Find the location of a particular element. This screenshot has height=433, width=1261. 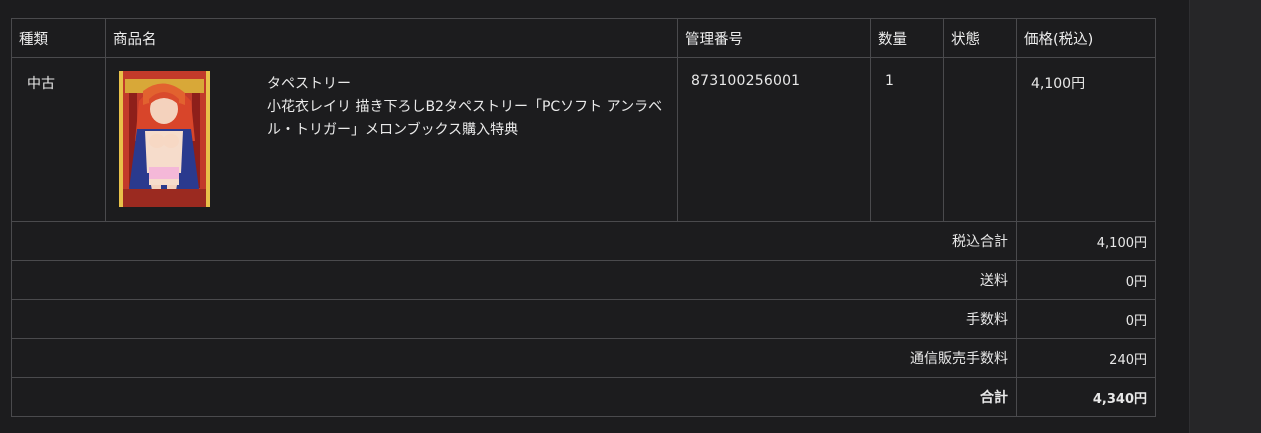

header-product: 商品名 is located at coordinates (391, 38).